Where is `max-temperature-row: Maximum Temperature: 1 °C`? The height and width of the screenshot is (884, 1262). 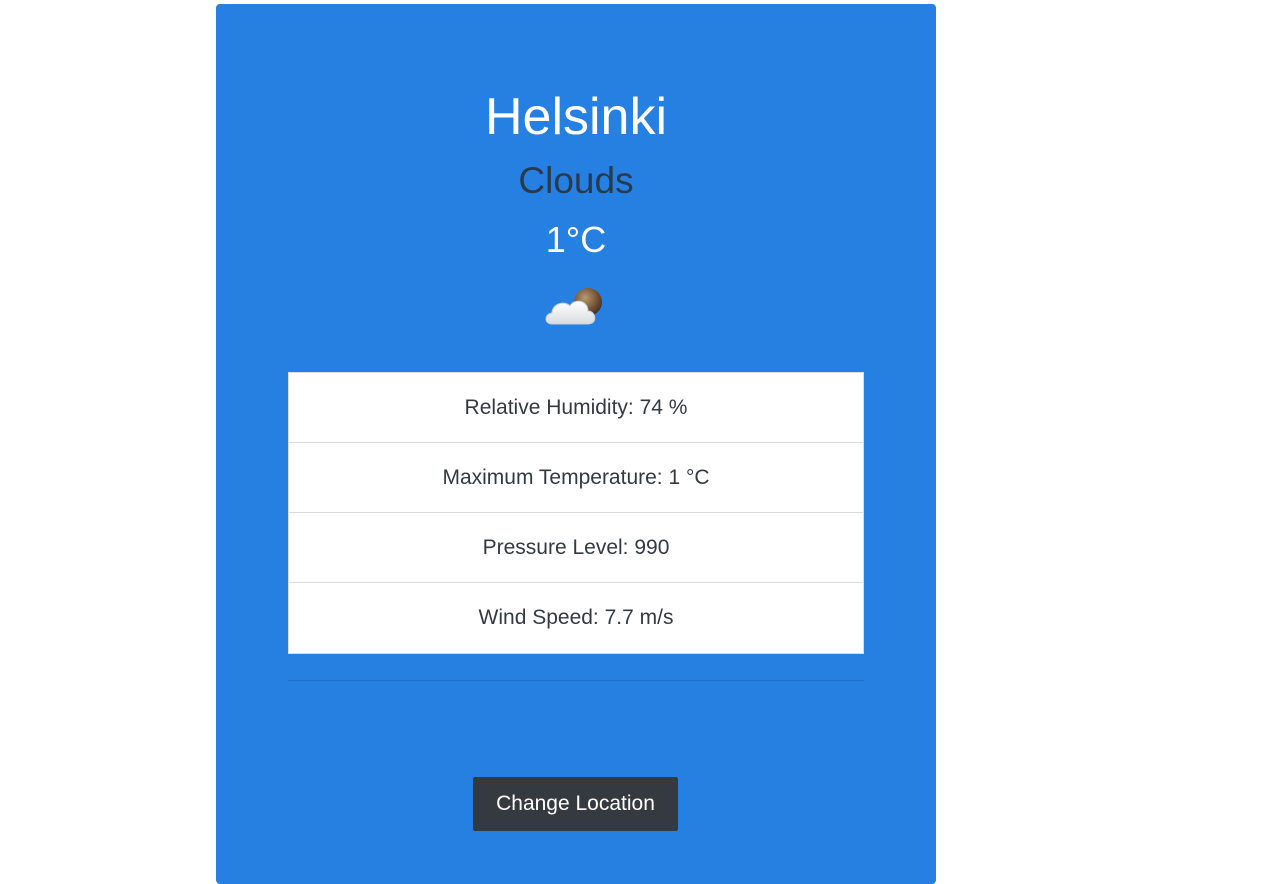
max-temperature-row: Maximum Temperature: 1 °C is located at coordinates (576, 478).